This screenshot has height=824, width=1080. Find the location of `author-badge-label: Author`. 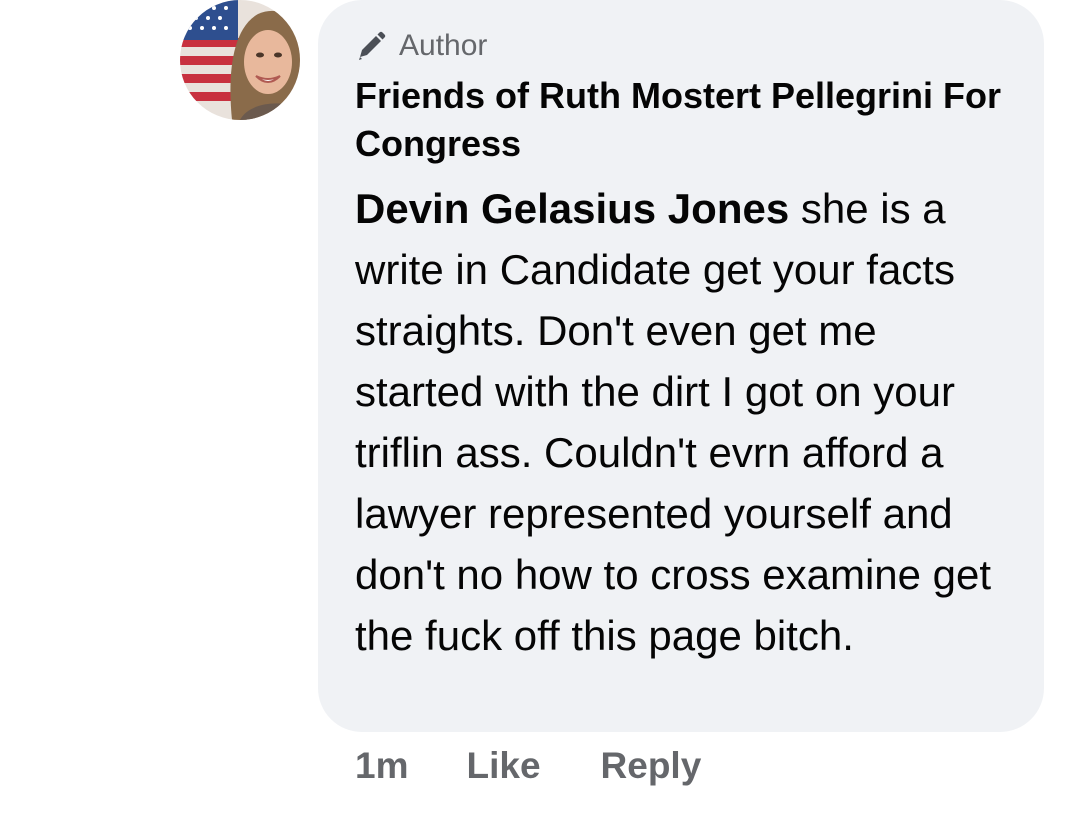

author-badge-label: Author is located at coordinates (443, 45).